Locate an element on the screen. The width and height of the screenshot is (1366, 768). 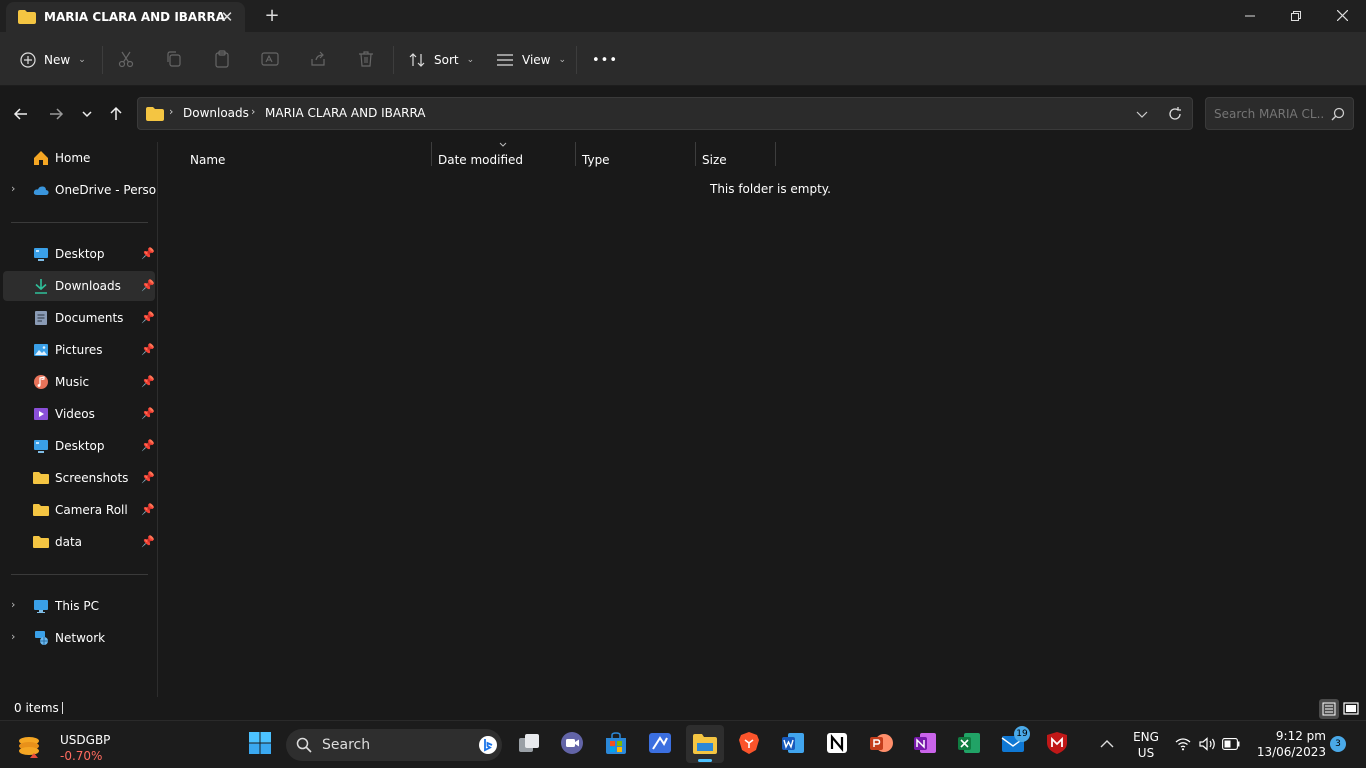
share-icon is located at coordinates (318, 59).